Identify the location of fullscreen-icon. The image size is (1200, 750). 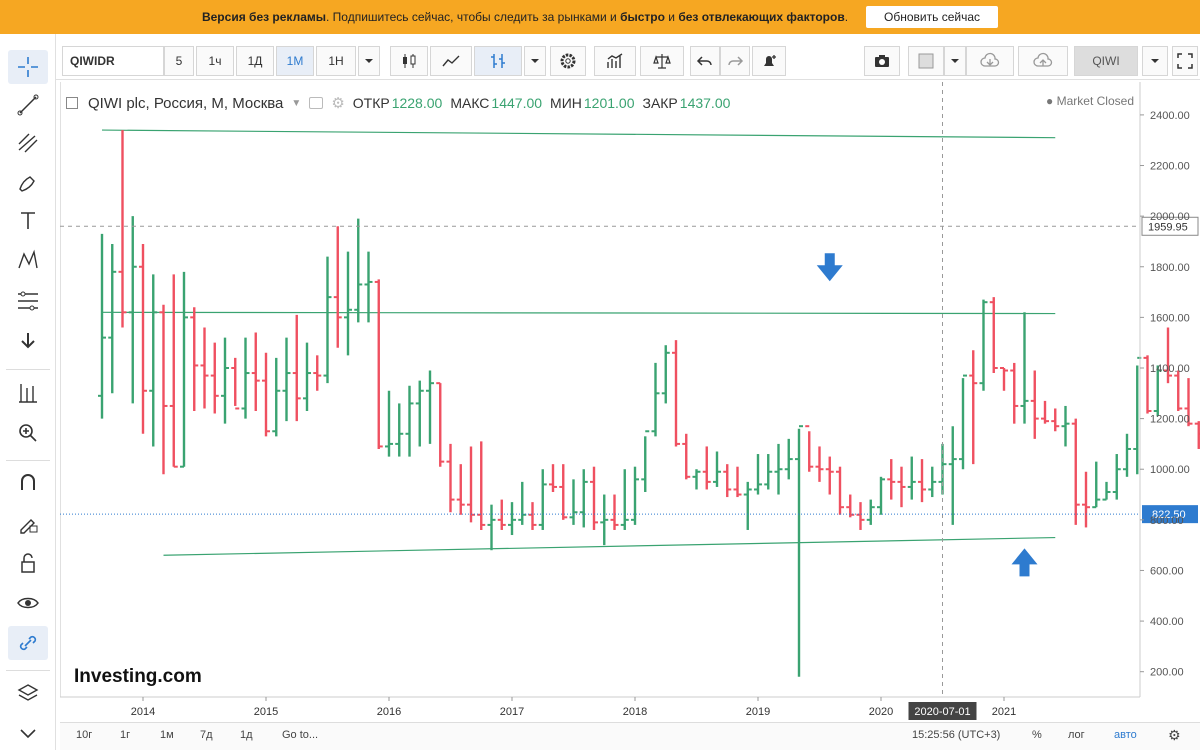
(1185, 61).